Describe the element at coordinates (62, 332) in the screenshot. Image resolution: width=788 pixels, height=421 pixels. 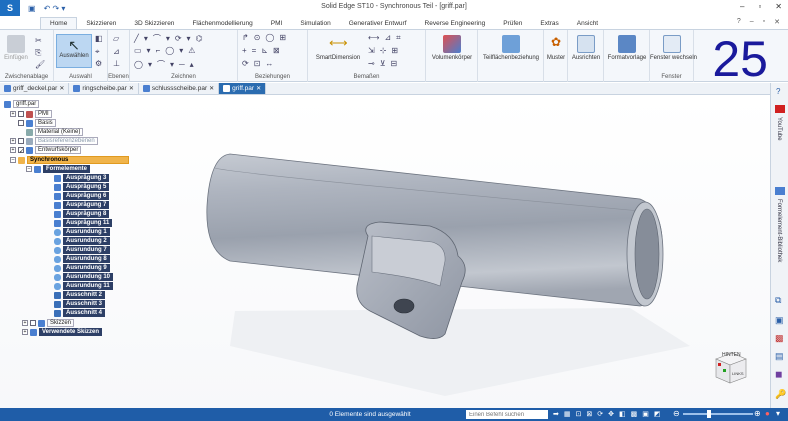
I see `tree-node-used-sketches: + Verwendete Skizzen` at that location.